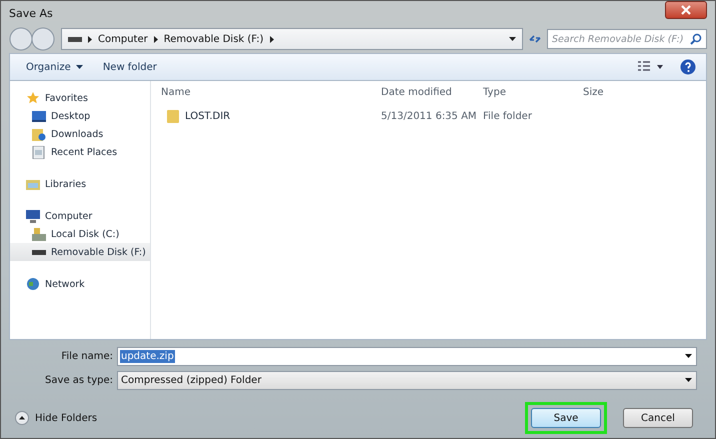 The width and height of the screenshot is (716, 439). What do you see at coordinates (688, 67) in the screenshot?
I see `help-icon` at bounding box center [688, 67].